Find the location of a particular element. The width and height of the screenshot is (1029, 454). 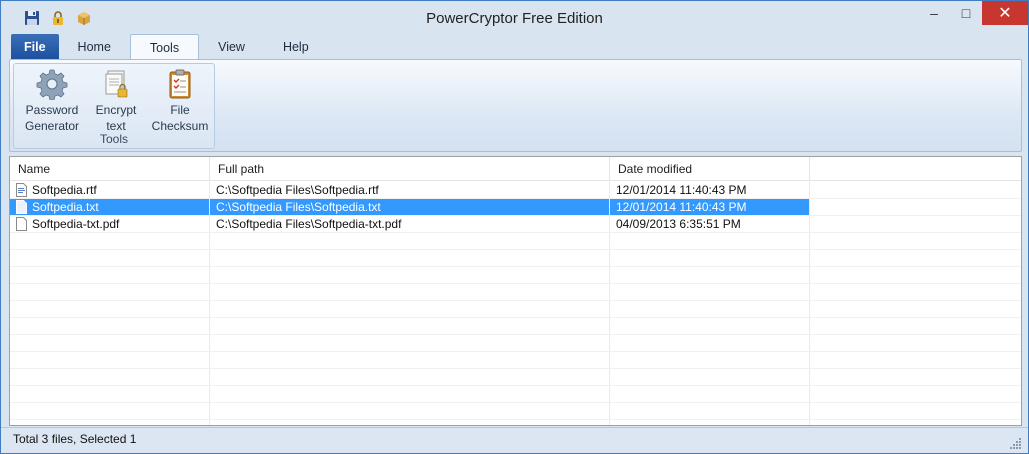

window-title: PowerCryptor Free Edition is located at coordinates (514, 18).